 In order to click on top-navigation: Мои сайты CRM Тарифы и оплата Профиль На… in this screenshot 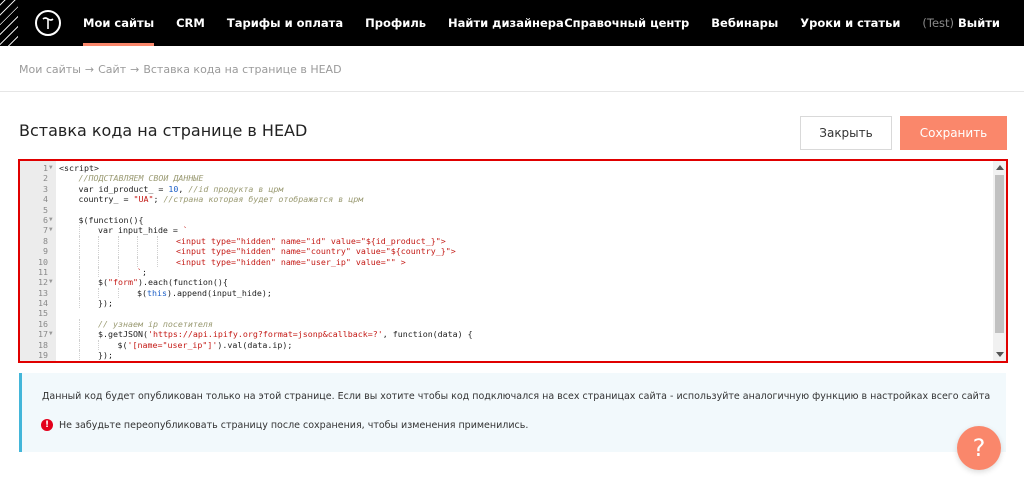, I will do `click(512, 23)`.